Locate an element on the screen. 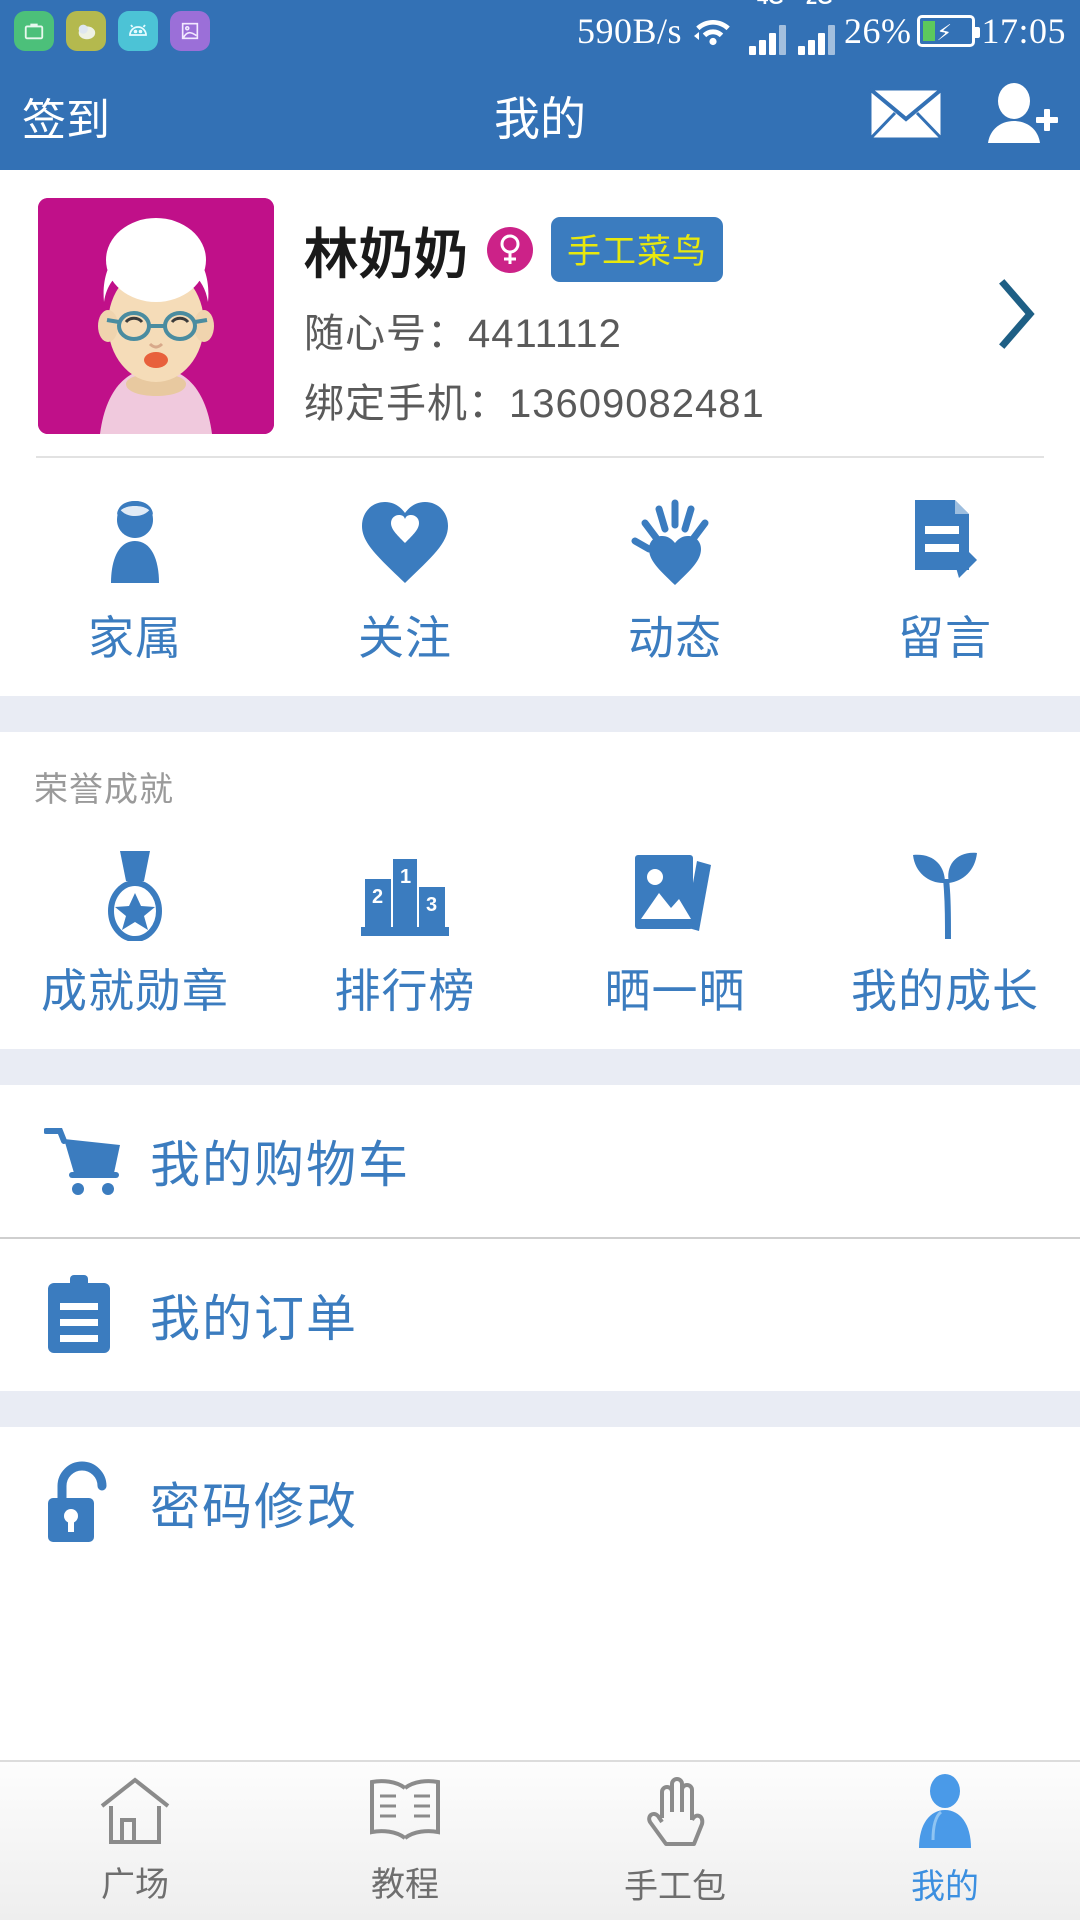  tab-label: 广场 is located at coordinates (135, 1885).